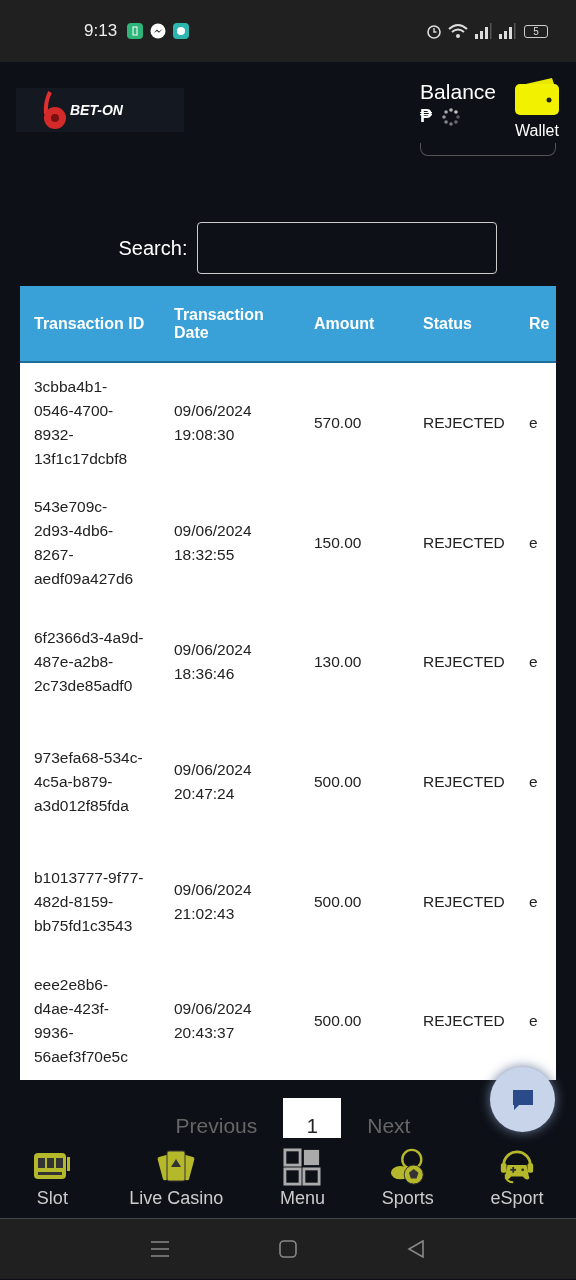 The width and height of the screenshot is (576, 1280). What do you see at coordinates (52, 1178) in the screenshot?
I see `nav-item: Slot` at bounding box center [52, 1178].